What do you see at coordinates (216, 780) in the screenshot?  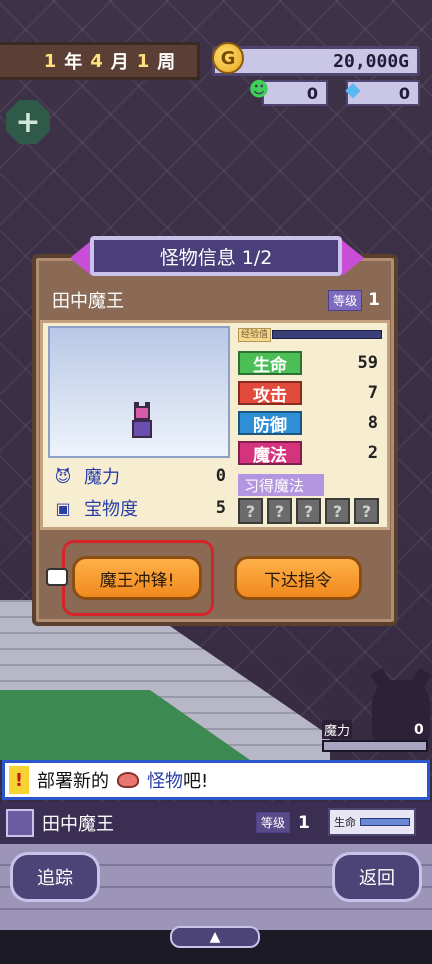 I see `notification-bar: ! 部署新的 怪物 吧!` at bounding box center [216, 780].